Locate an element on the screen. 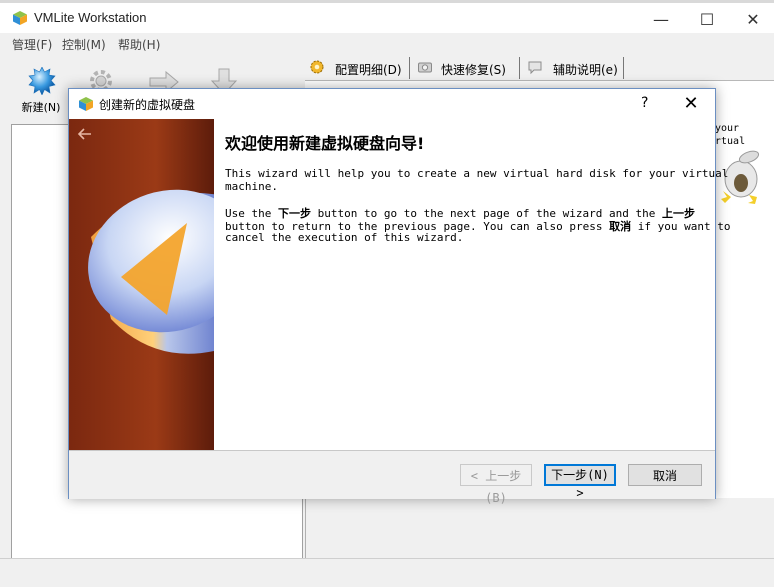 The image size is (774, 587). tab-help-notes: 辅助说明(e) is located at coordinates (573, 68).